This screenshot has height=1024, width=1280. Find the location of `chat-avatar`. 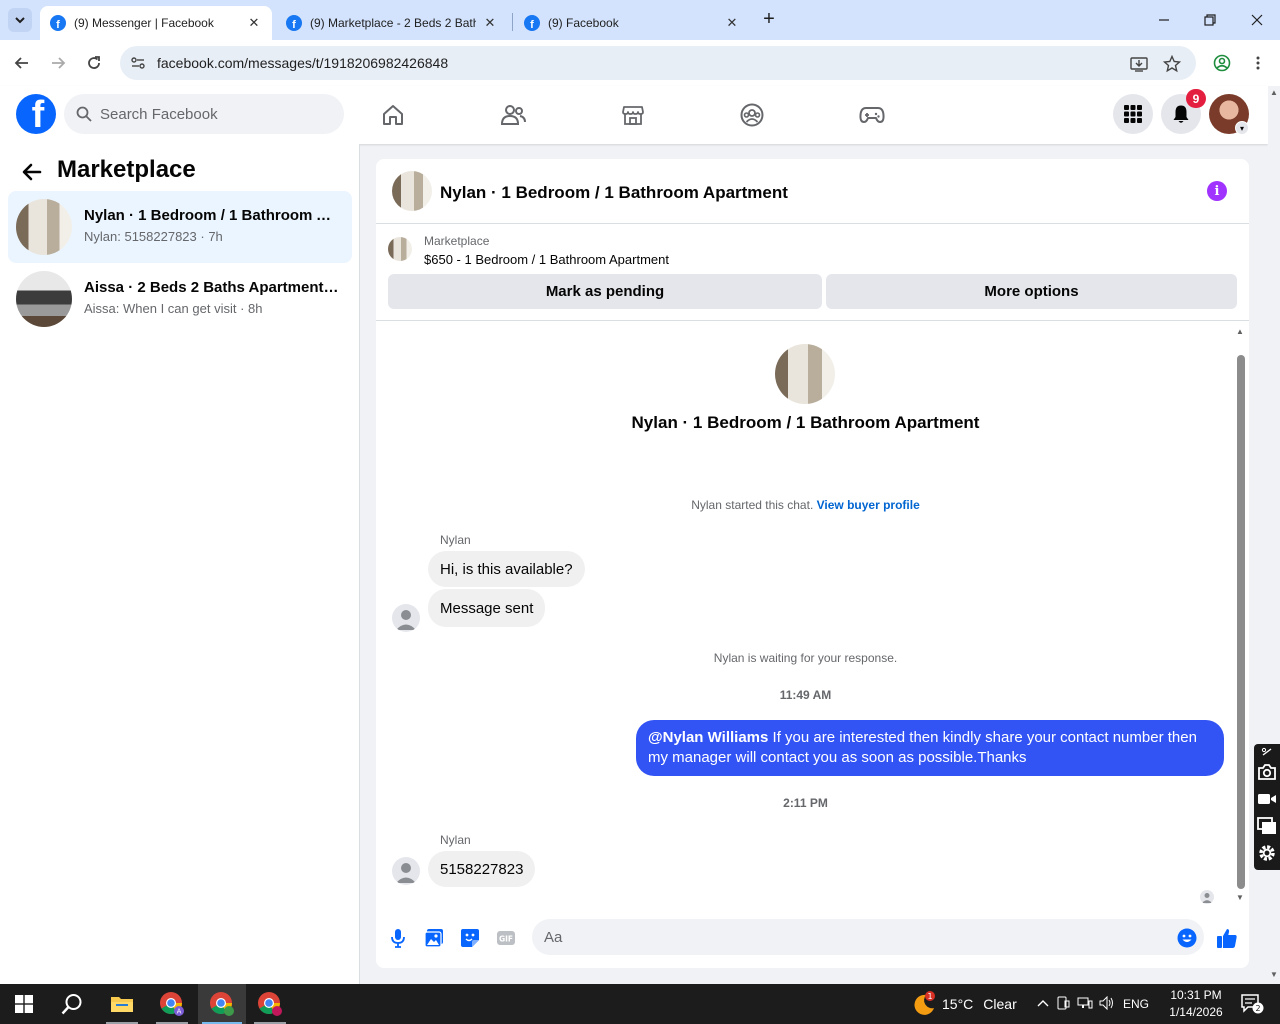

chat-avatar is located at coordinates (412, 191).